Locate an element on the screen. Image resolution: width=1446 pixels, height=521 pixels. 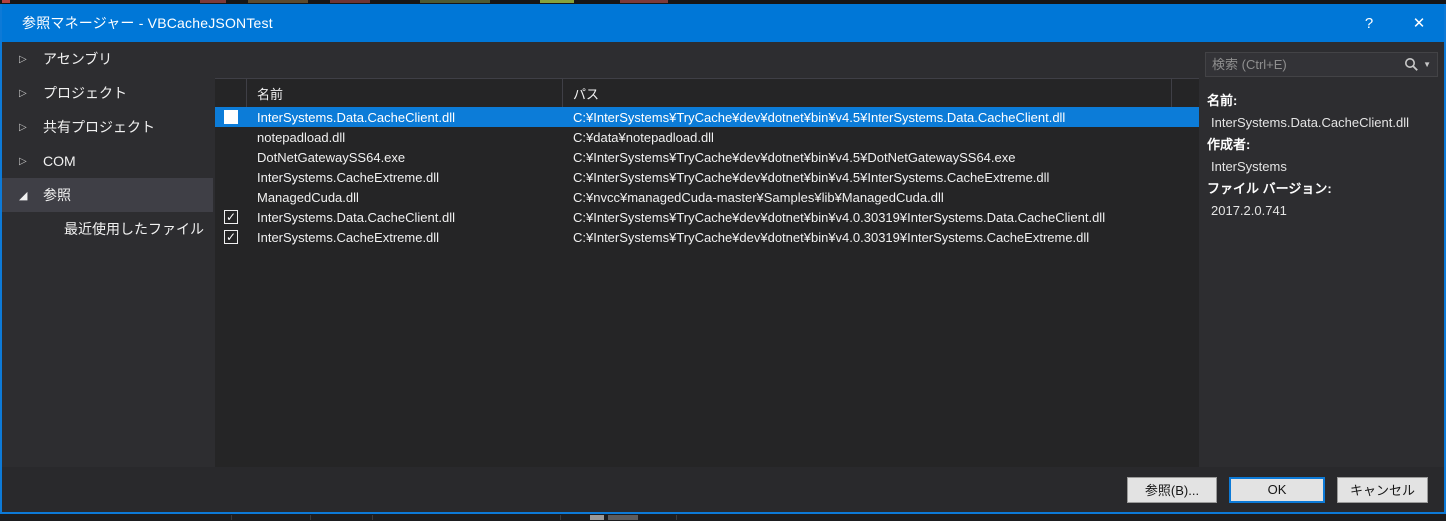
desktop-background-strip-bottom is located at coordinates (723, 517).